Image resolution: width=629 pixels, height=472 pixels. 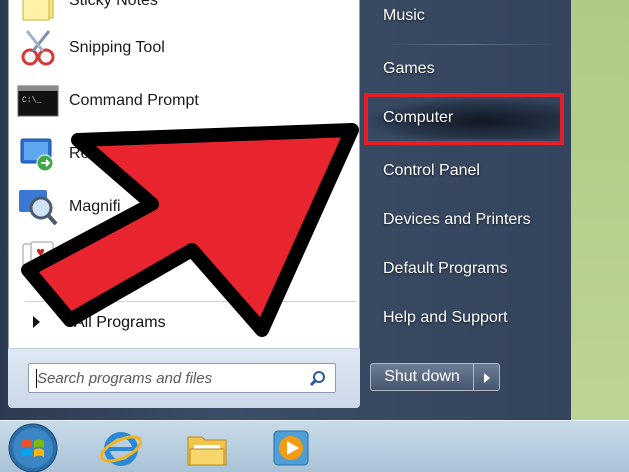 I want to click on nav-item-label: Default Programs, so click(x=445, y=268).